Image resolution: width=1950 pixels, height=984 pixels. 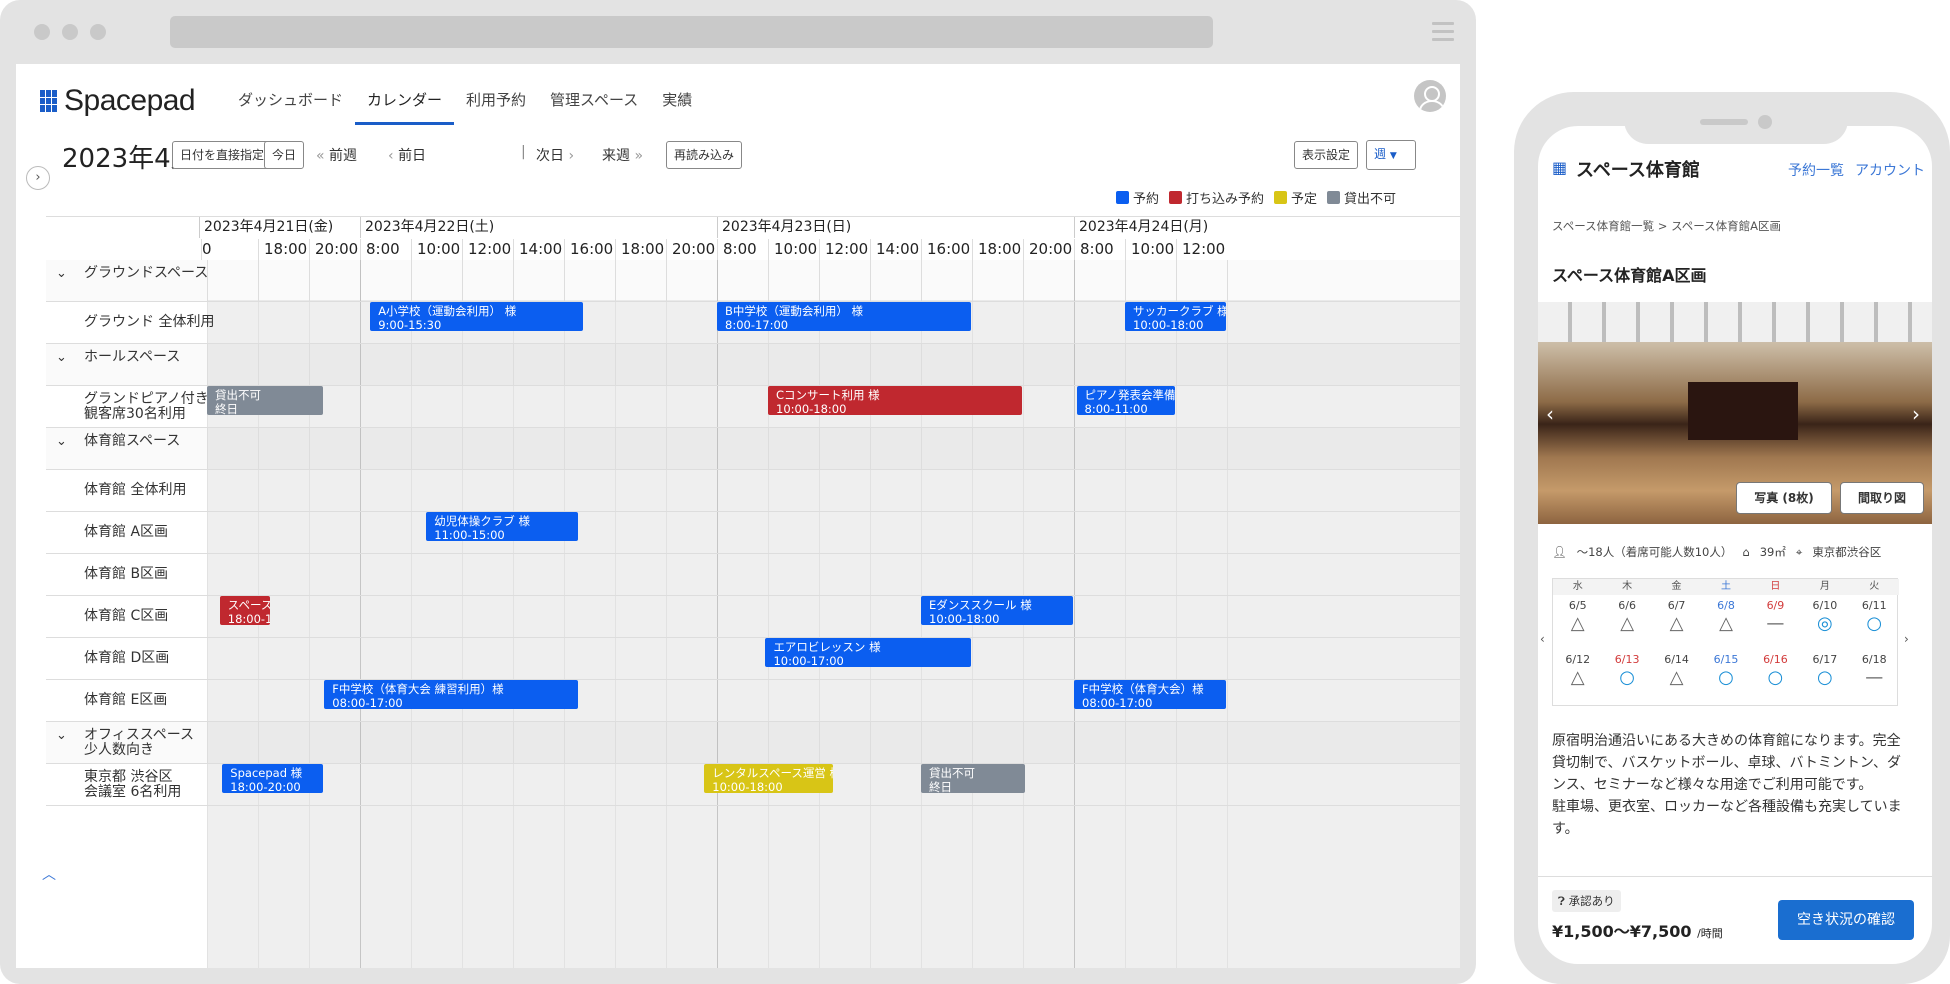 What do you see at coordinates (149, 322) in the screenshot?
I see `lane-label: グラウンド 全体利用` at bounding box center [149, 322].